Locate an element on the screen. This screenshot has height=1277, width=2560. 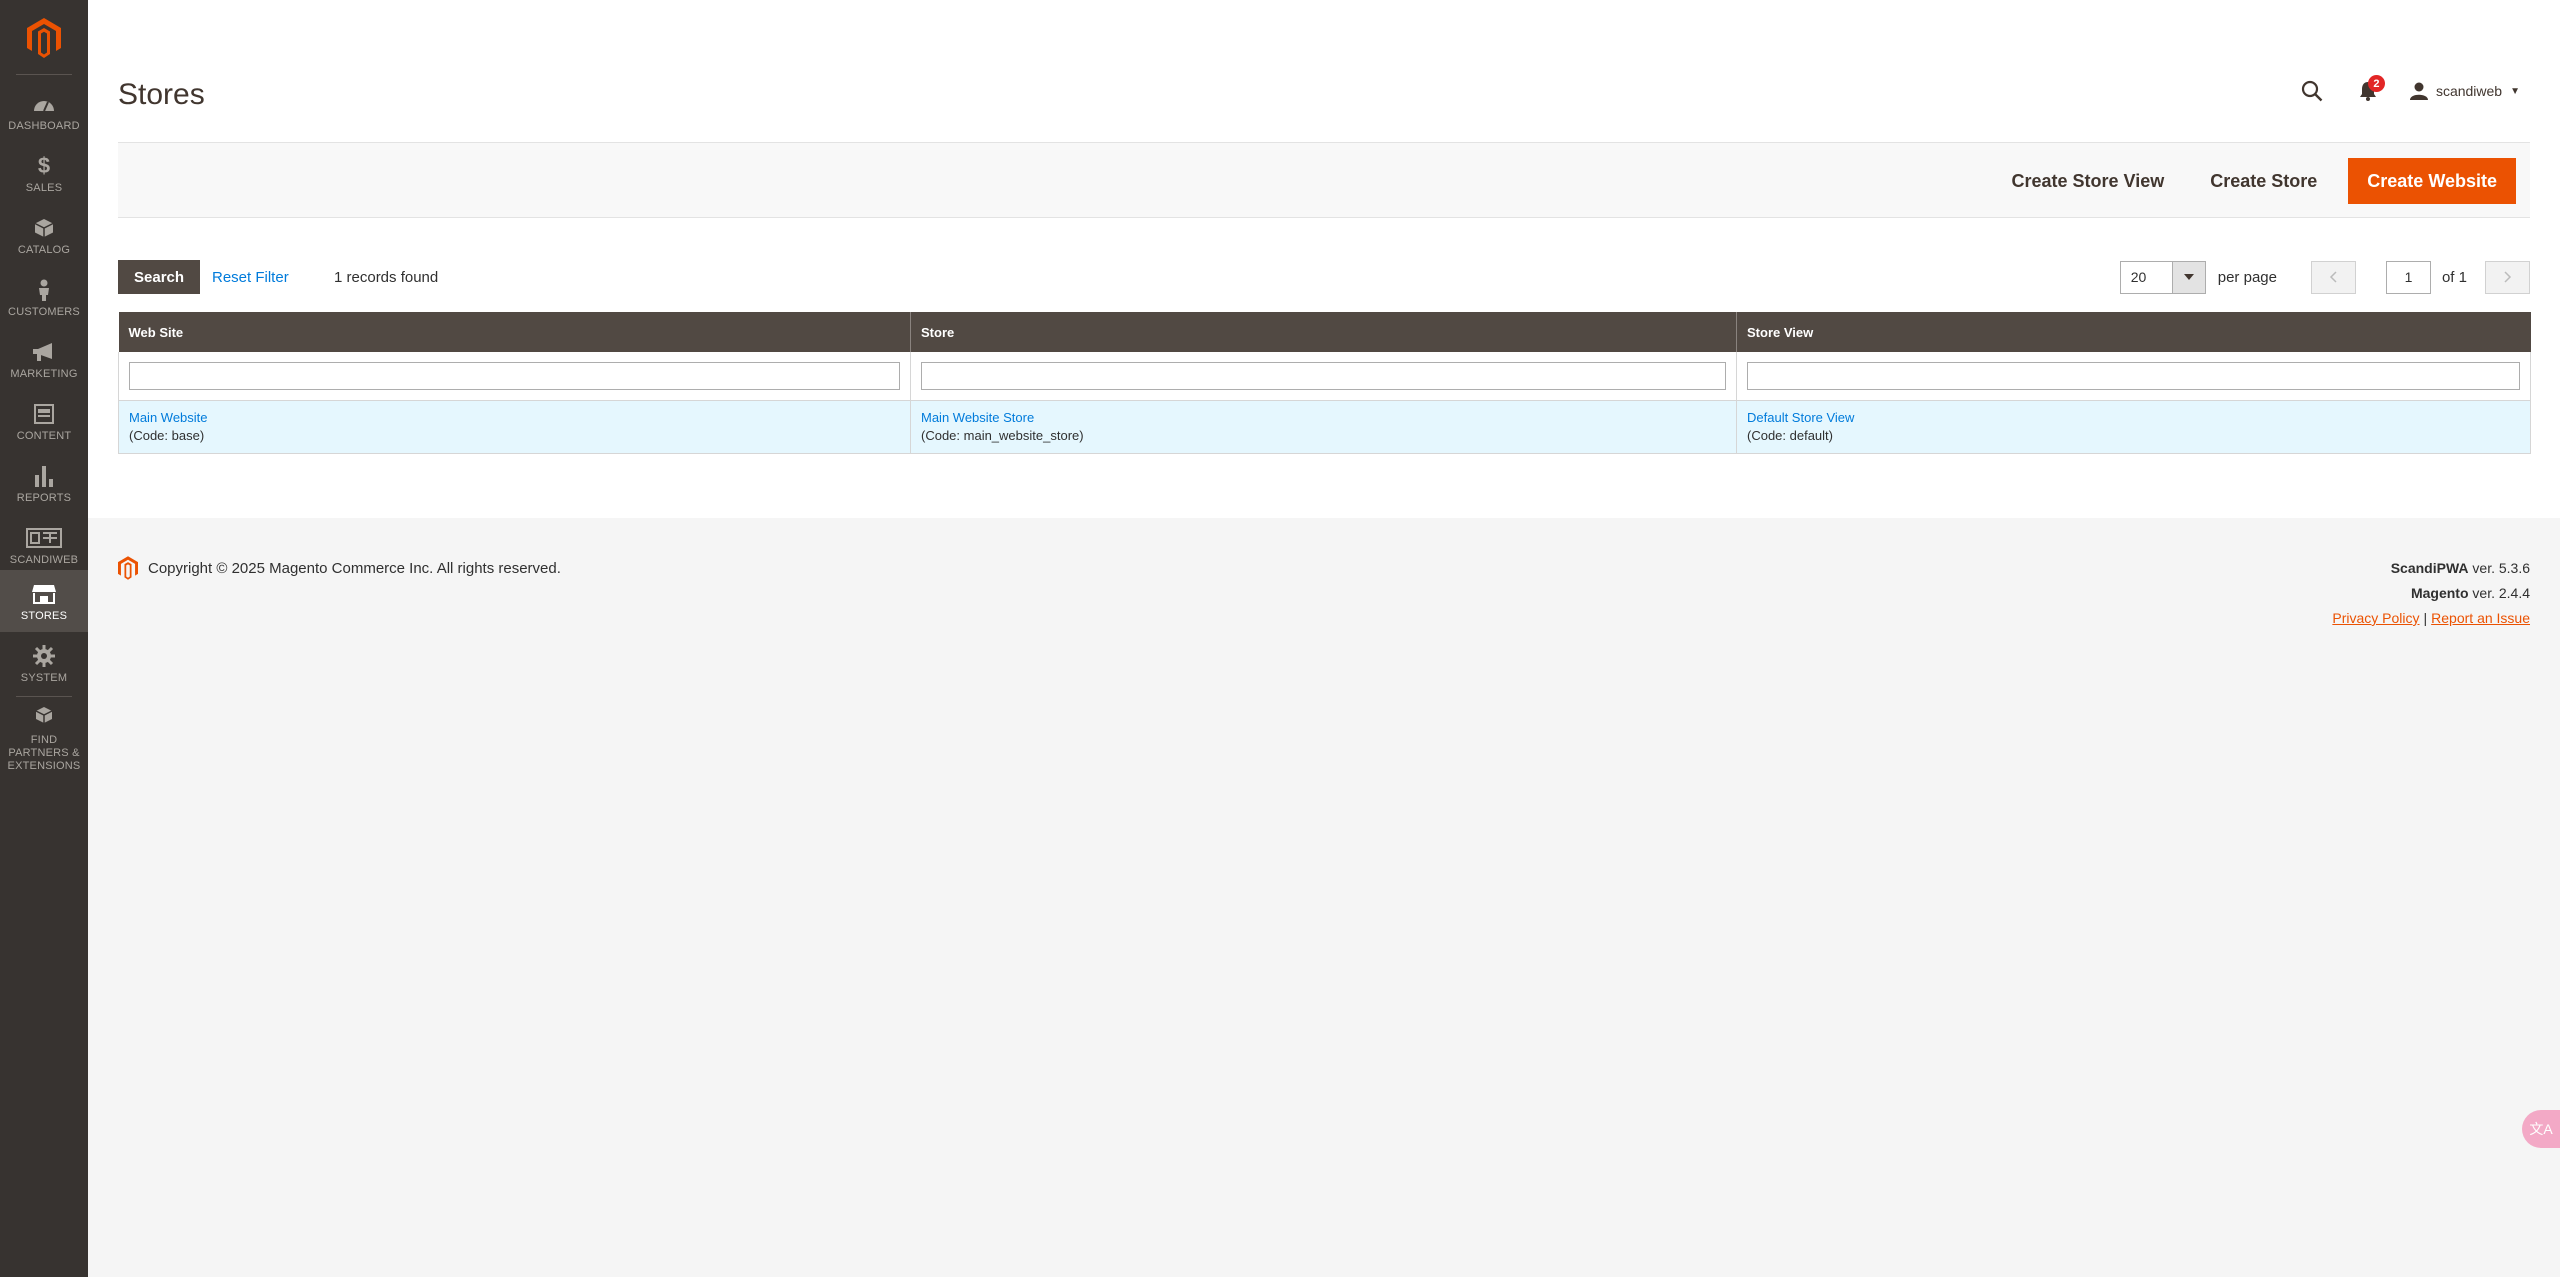
cube-icon is located at coordinates (44, 228).